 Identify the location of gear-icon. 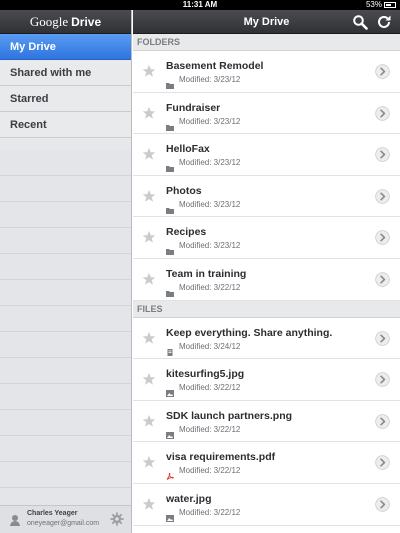
(117, 519).